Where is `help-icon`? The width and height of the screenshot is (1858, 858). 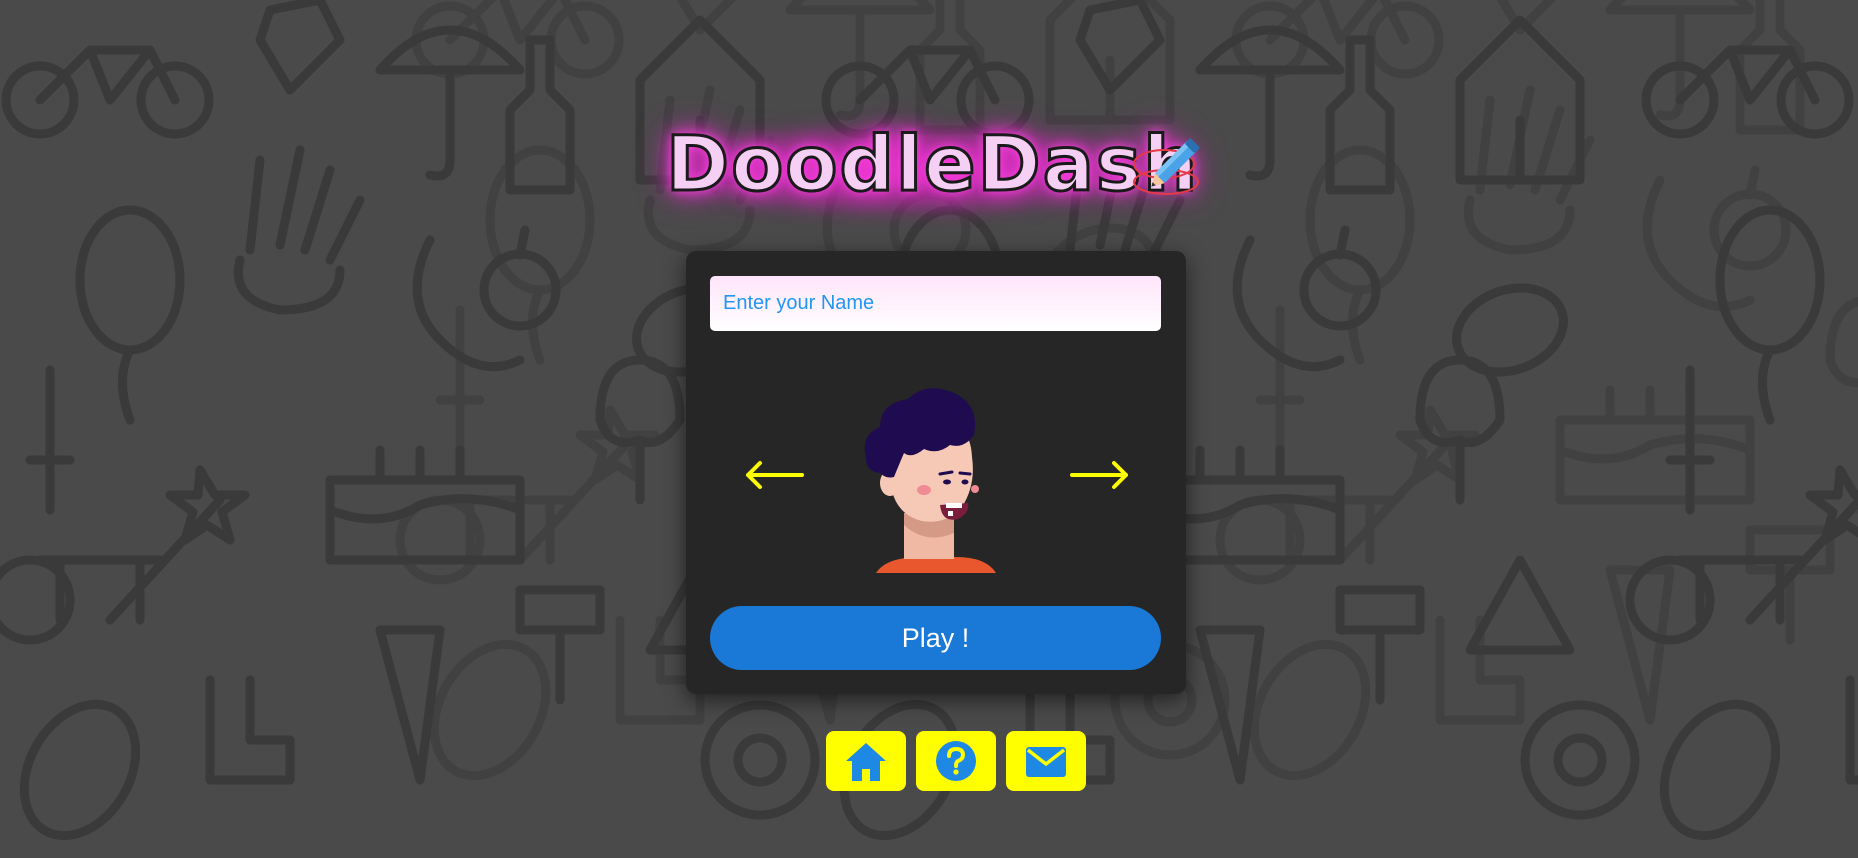 help-icon is located at coordinates (956, 761).